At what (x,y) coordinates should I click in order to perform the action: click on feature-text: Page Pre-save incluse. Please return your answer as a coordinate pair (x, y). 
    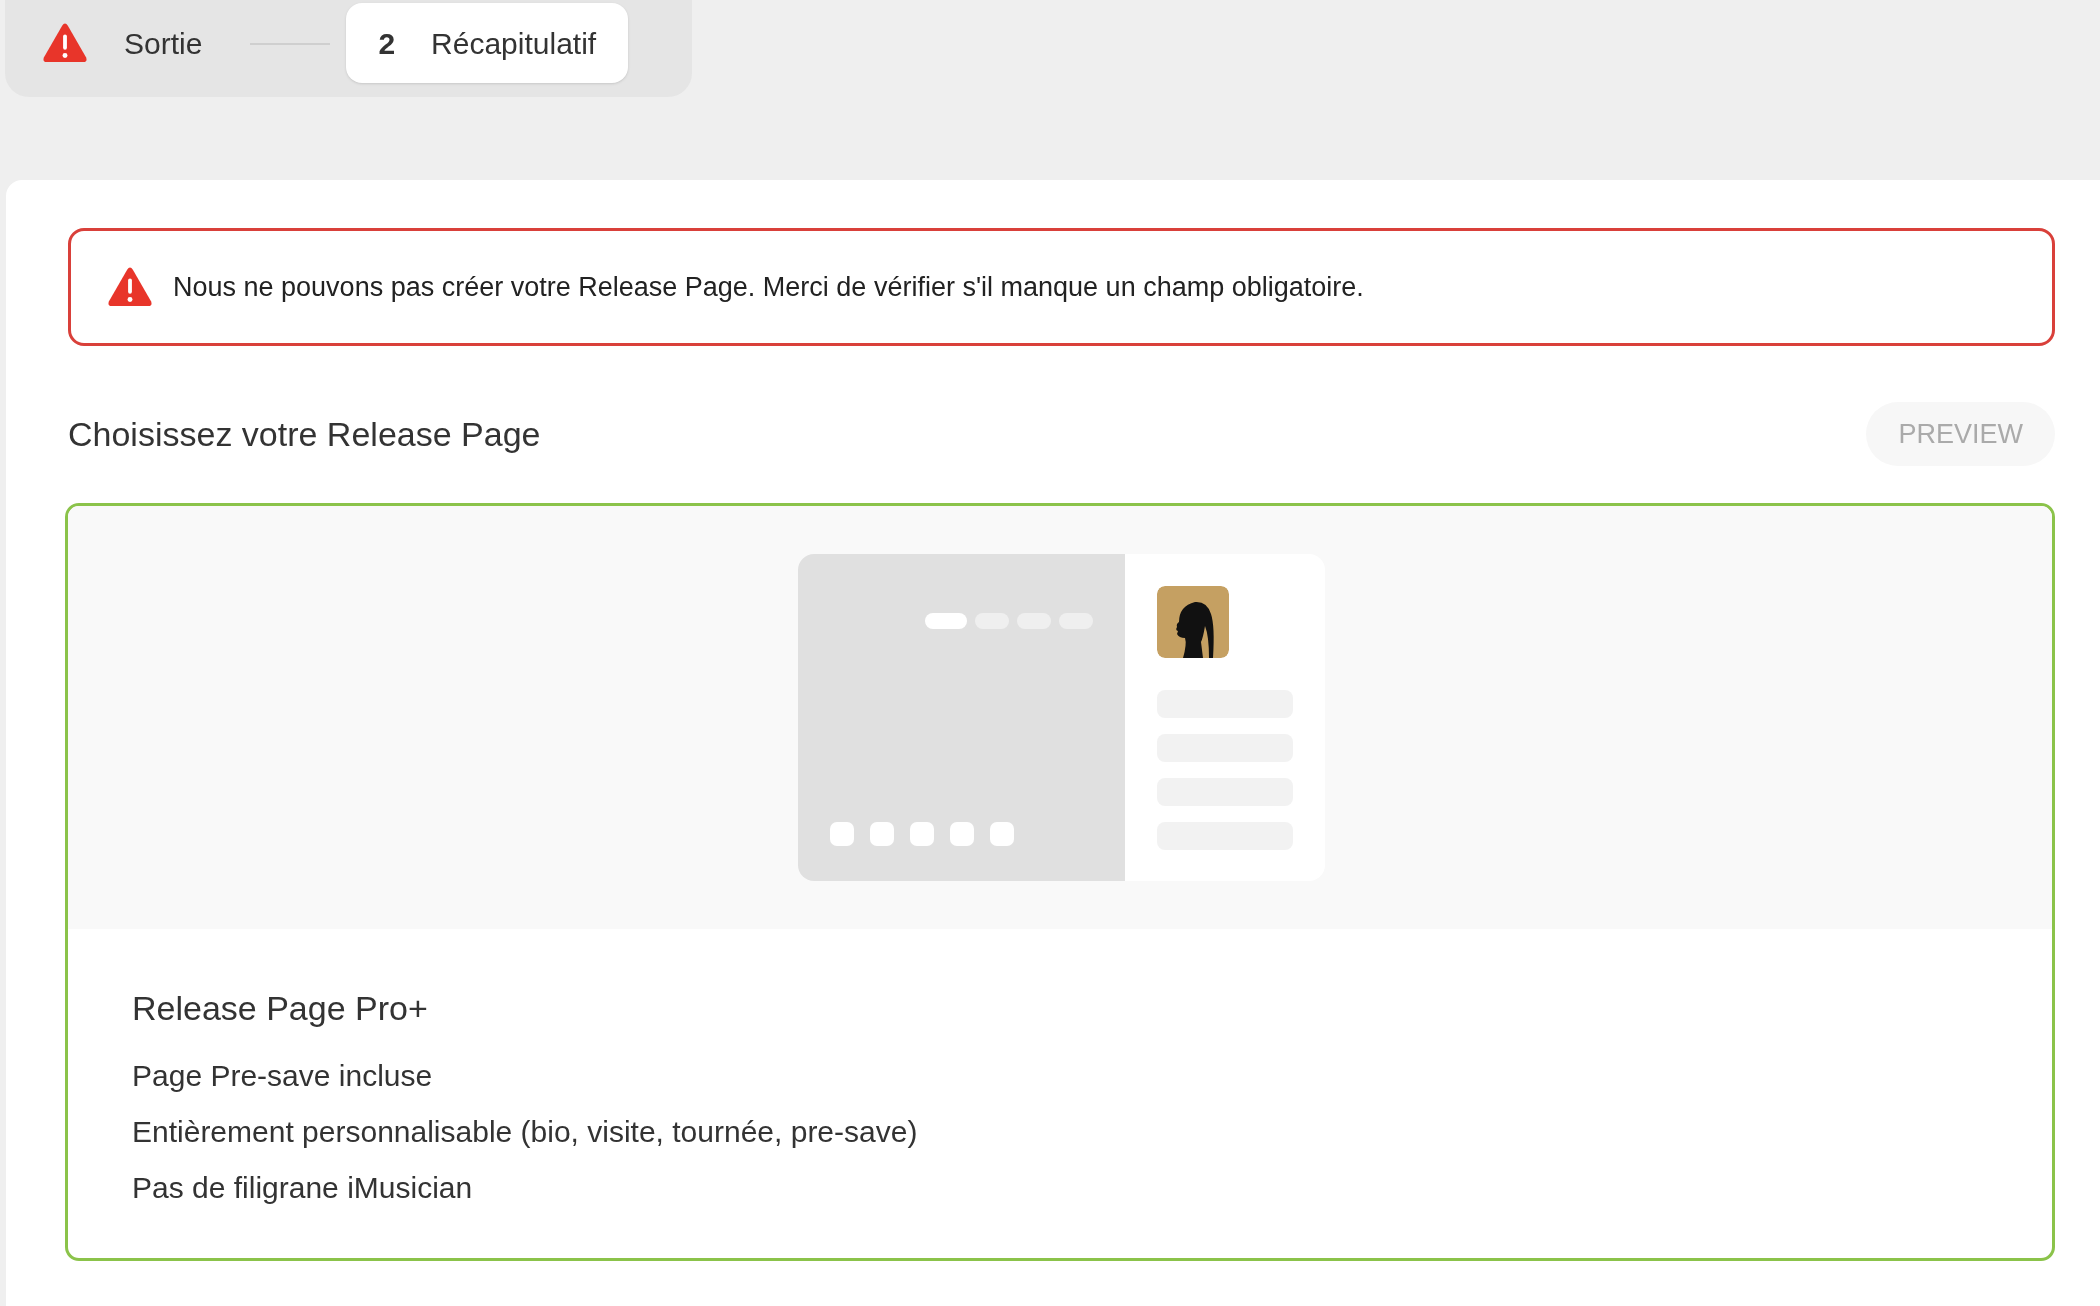
    Looking at the image, I should click on (283, 1076).